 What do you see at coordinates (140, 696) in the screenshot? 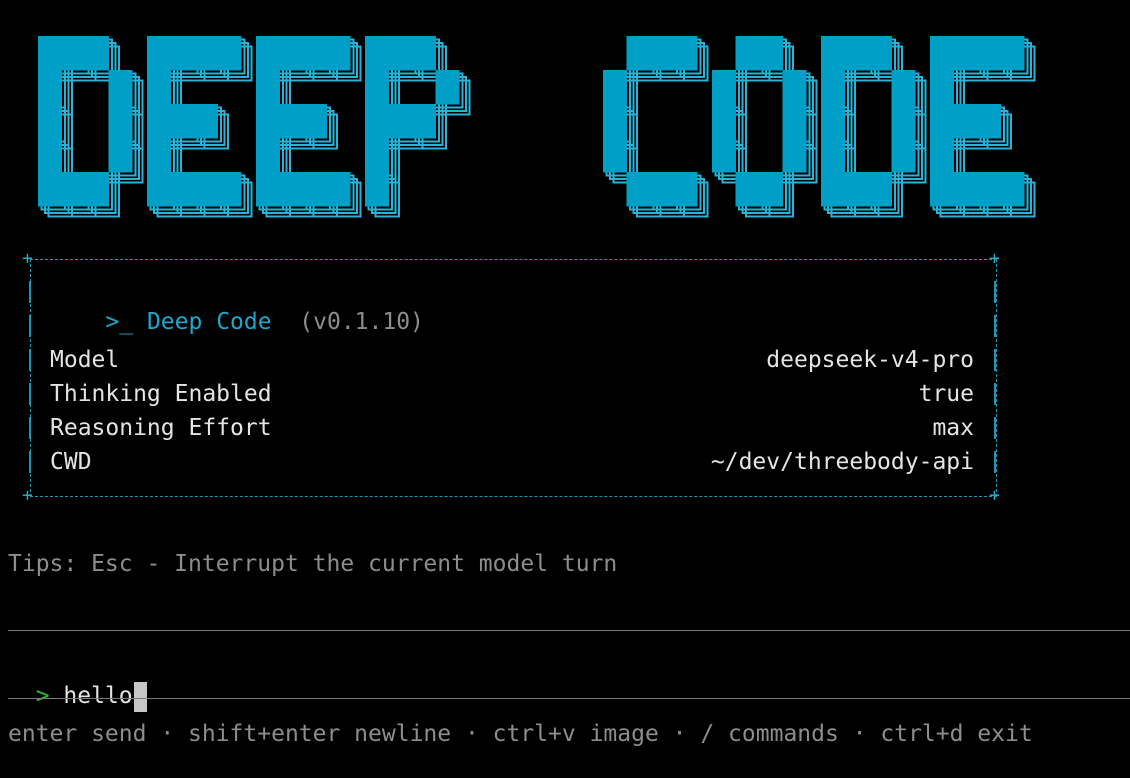
I see `text-cursor` at bounding box center [140, 696].